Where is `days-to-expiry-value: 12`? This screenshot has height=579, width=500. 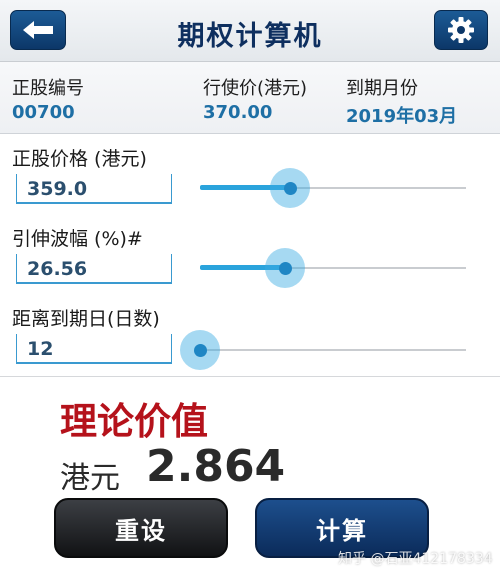
days-to-expiry-value: 12 is located at coordinates (40, 349).